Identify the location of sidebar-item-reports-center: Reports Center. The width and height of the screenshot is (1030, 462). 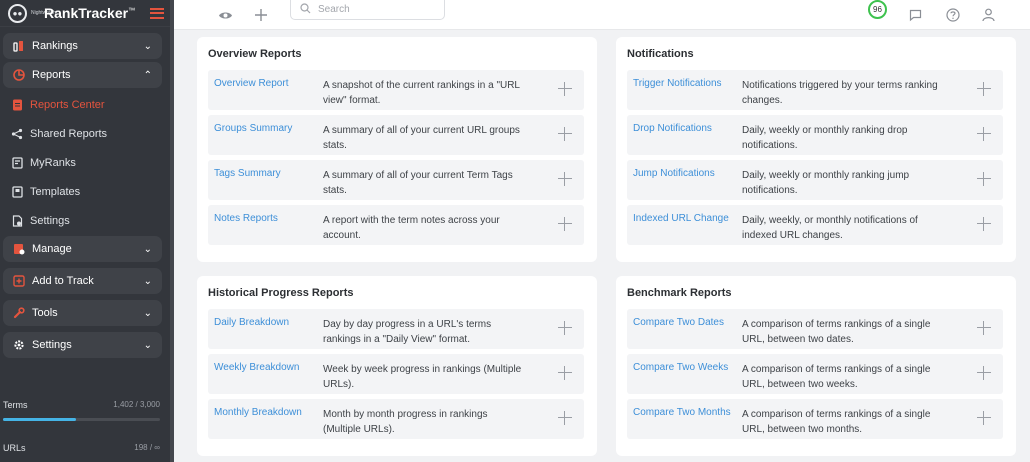
(87, 104).